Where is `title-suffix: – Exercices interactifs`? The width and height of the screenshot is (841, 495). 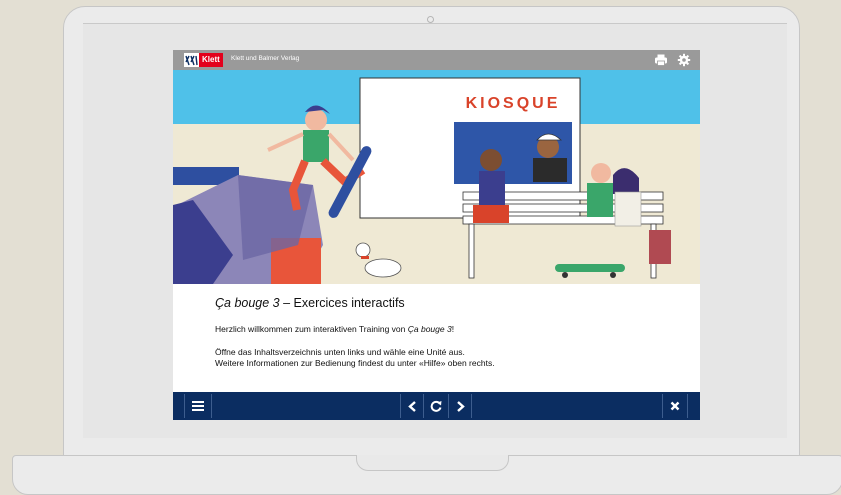 title-suffix: – Exercices interactifs is located at coordinates (342, 303).